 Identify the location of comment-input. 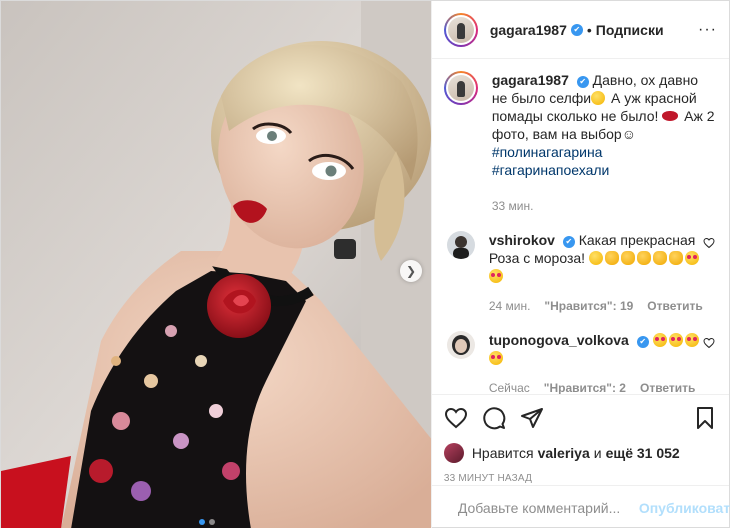
(548, 507).